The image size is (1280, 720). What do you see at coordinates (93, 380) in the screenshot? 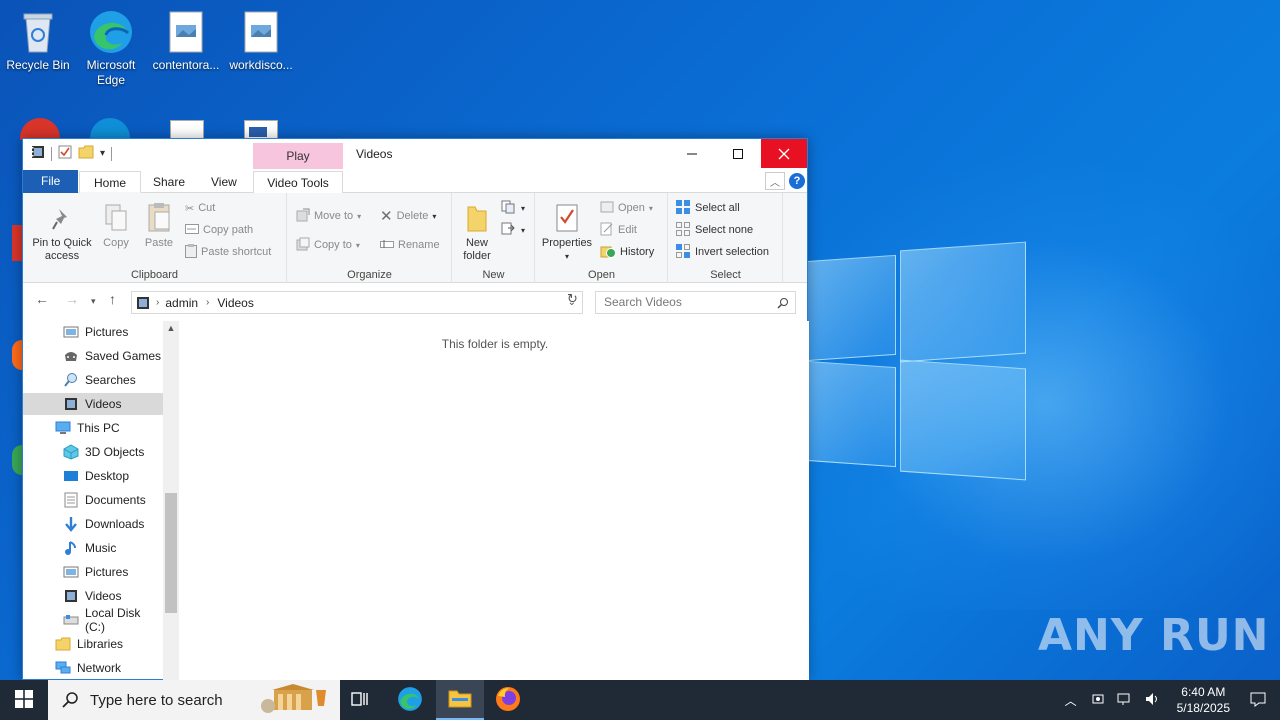
I see `nav-item-searches: Searches` at bounding box center [93, 380].